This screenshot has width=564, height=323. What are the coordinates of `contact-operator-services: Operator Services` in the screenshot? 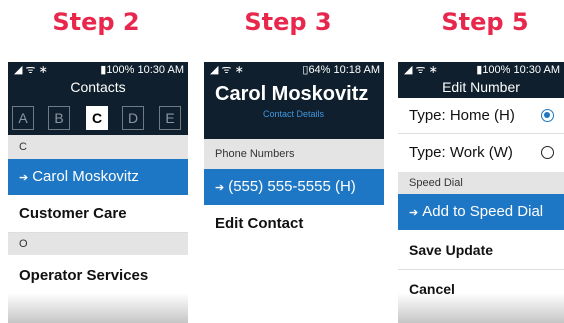 It's located at (98, 277).